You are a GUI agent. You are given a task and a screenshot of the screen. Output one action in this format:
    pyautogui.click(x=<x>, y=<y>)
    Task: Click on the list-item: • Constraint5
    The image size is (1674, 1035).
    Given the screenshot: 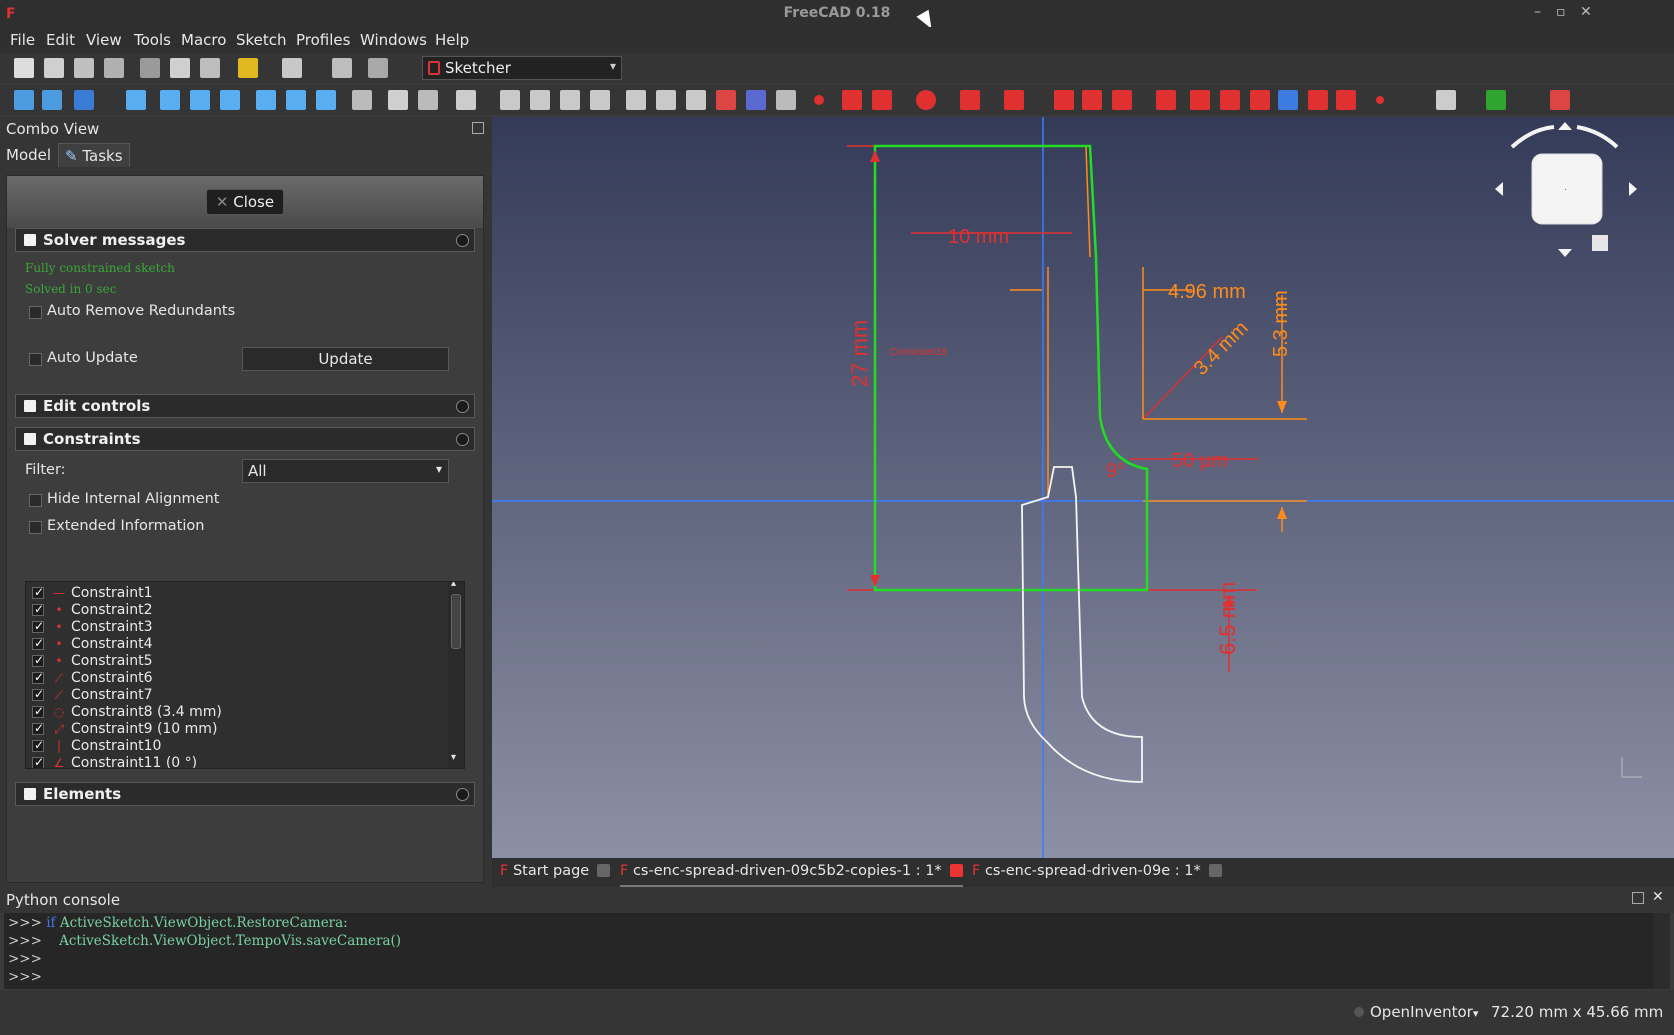 What is the action you would take?
    pyautogui.click(x=236, y=661)
    